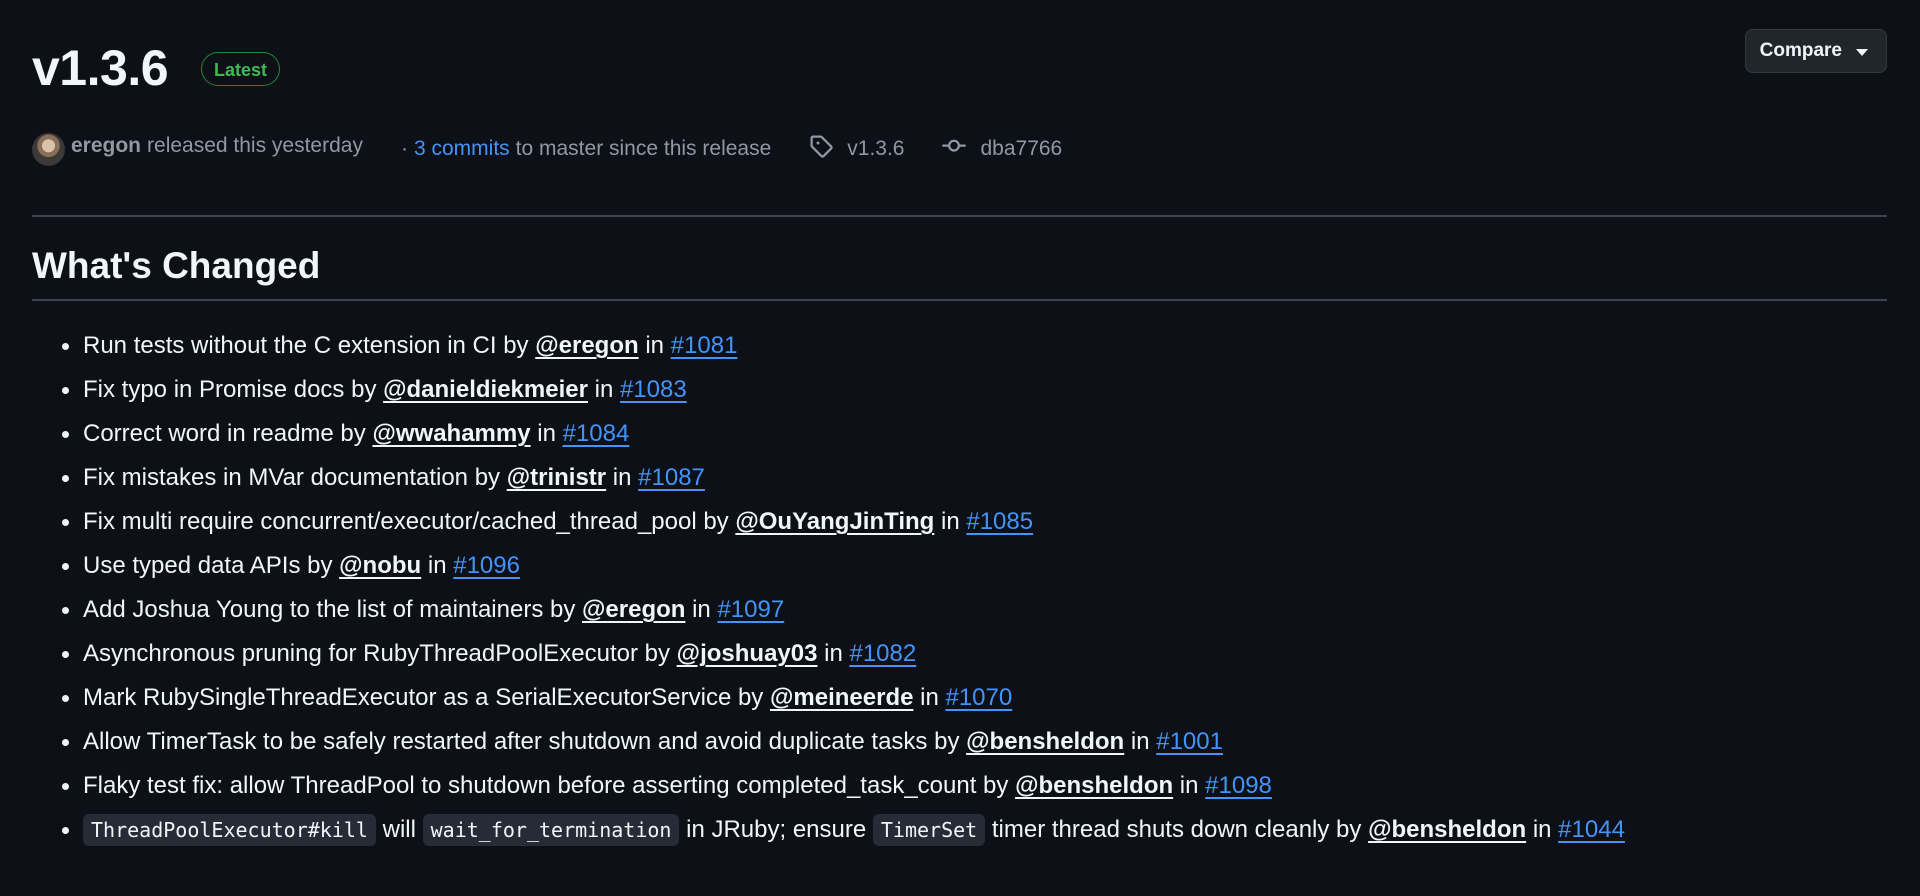  Describe the element at coordinates (380, 565) in the screenshot. I see `user-link: @nobu` at that location.